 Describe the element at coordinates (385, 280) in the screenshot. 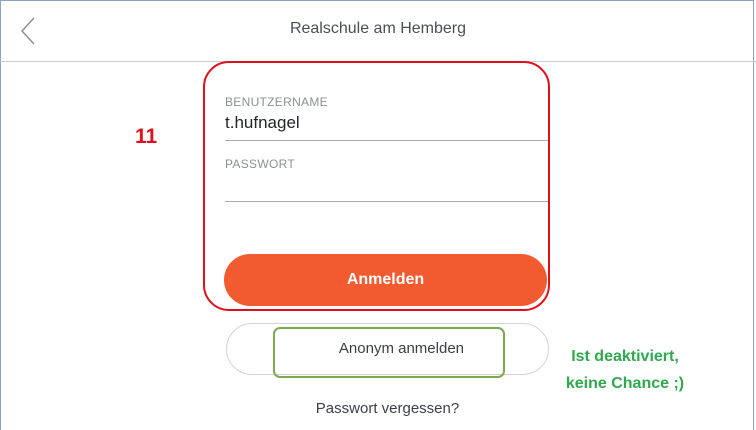

I see `login-button: Anmelden` at that location.